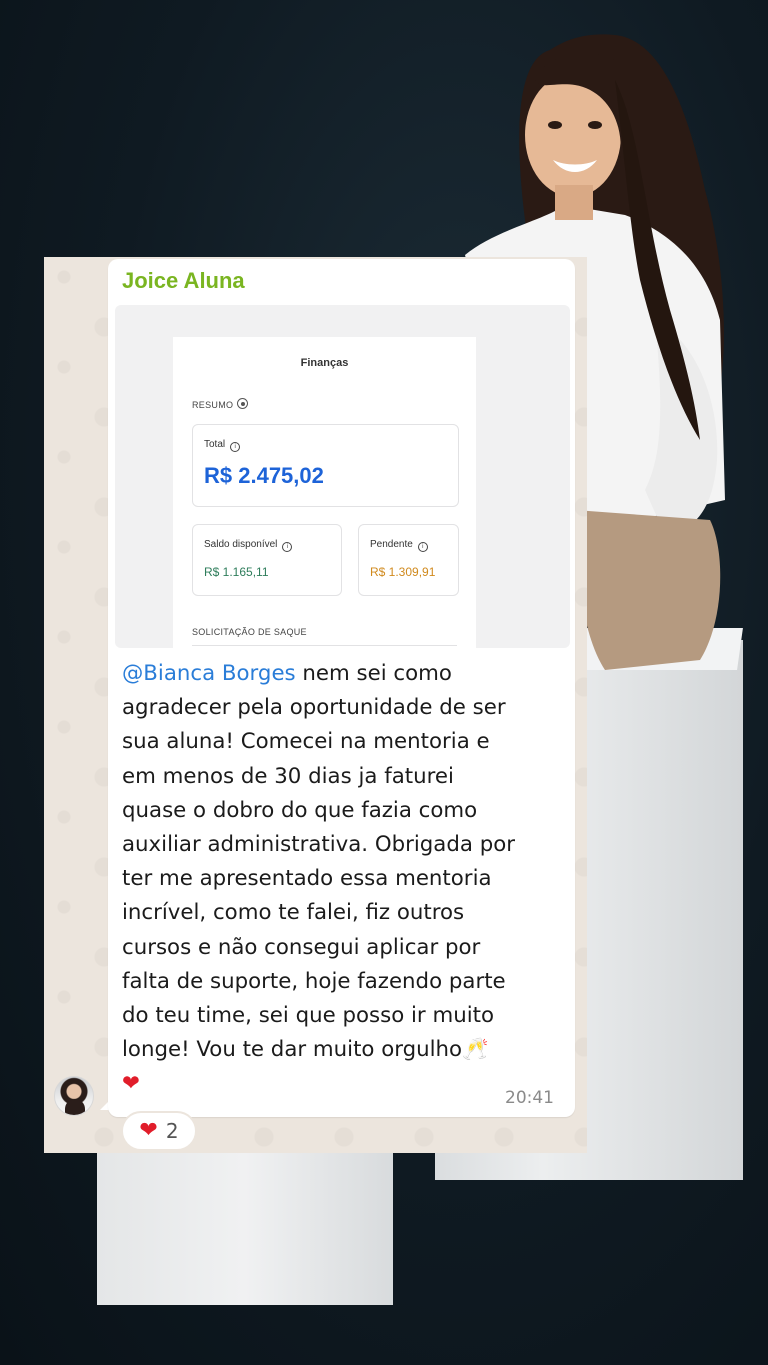  What do you see at coordinates (74, 1096) in the screenshot?
I see `avatar` at bounding box center [74, 1096].